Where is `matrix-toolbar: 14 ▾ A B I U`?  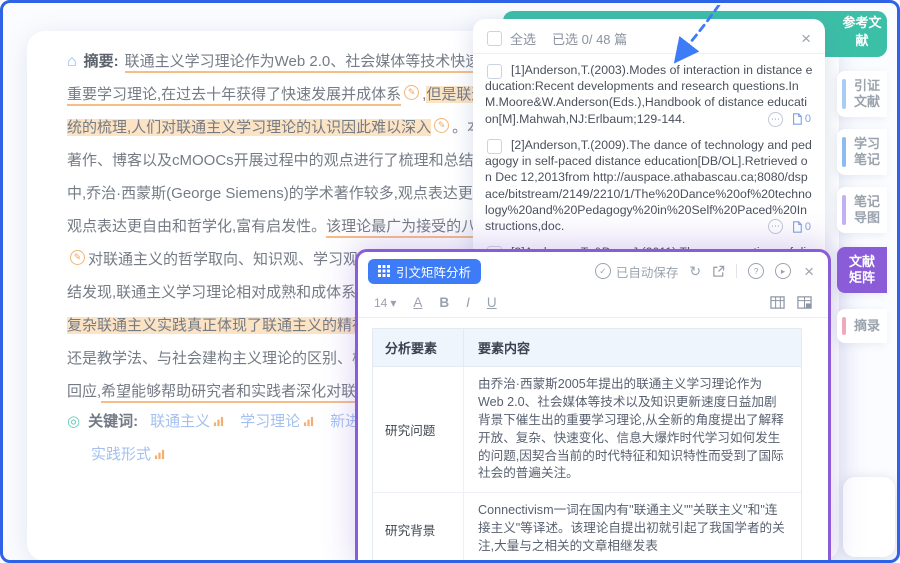
matrix-toolbar: 14 ▾ A B I U is located at coordinates (593, 303).